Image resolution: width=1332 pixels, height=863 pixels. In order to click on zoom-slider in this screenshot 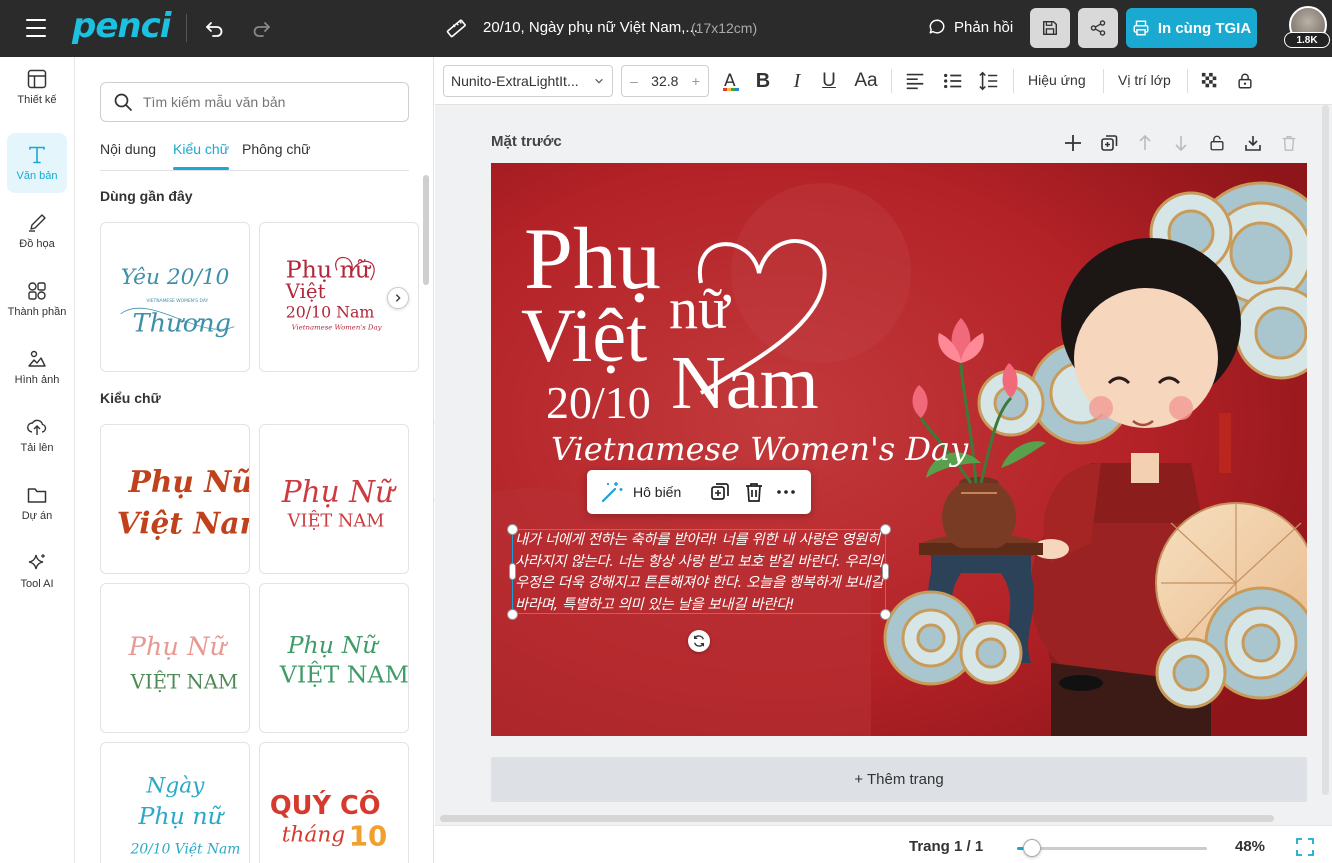, I will do `click(1112, 848)`.